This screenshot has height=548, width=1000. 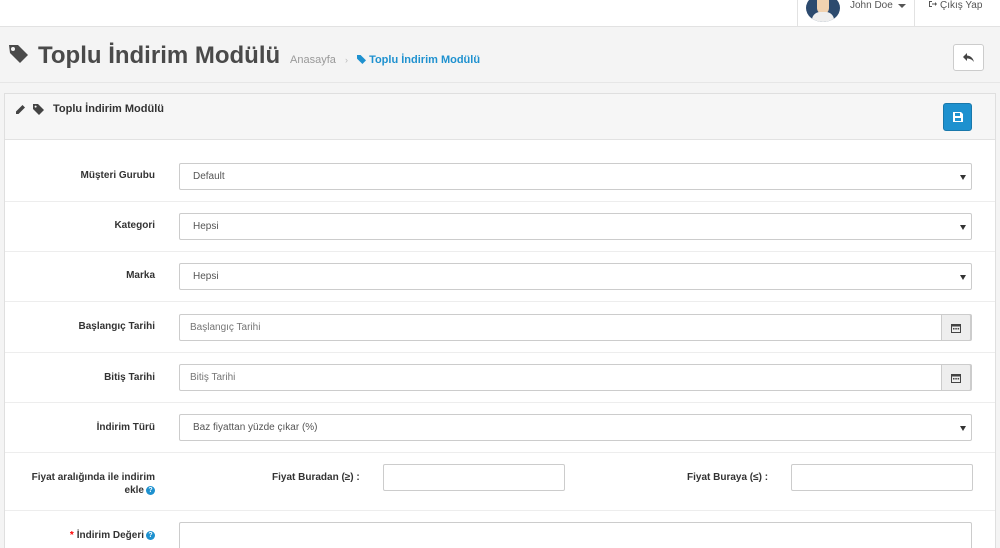 What do you see at coordinates (575, 176) in the screenshot?
I see `customer-group-select: Default` at bounding box center [575, 176].